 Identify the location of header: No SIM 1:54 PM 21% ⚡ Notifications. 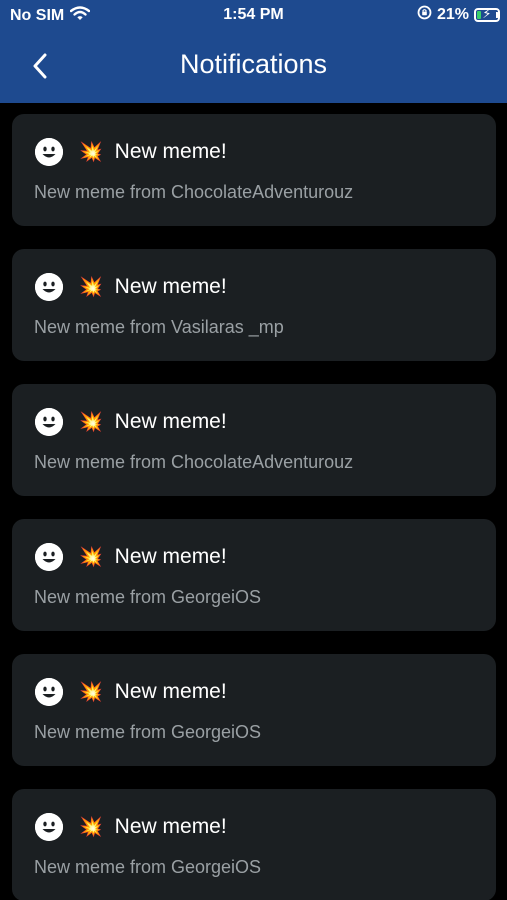
(253, 51).